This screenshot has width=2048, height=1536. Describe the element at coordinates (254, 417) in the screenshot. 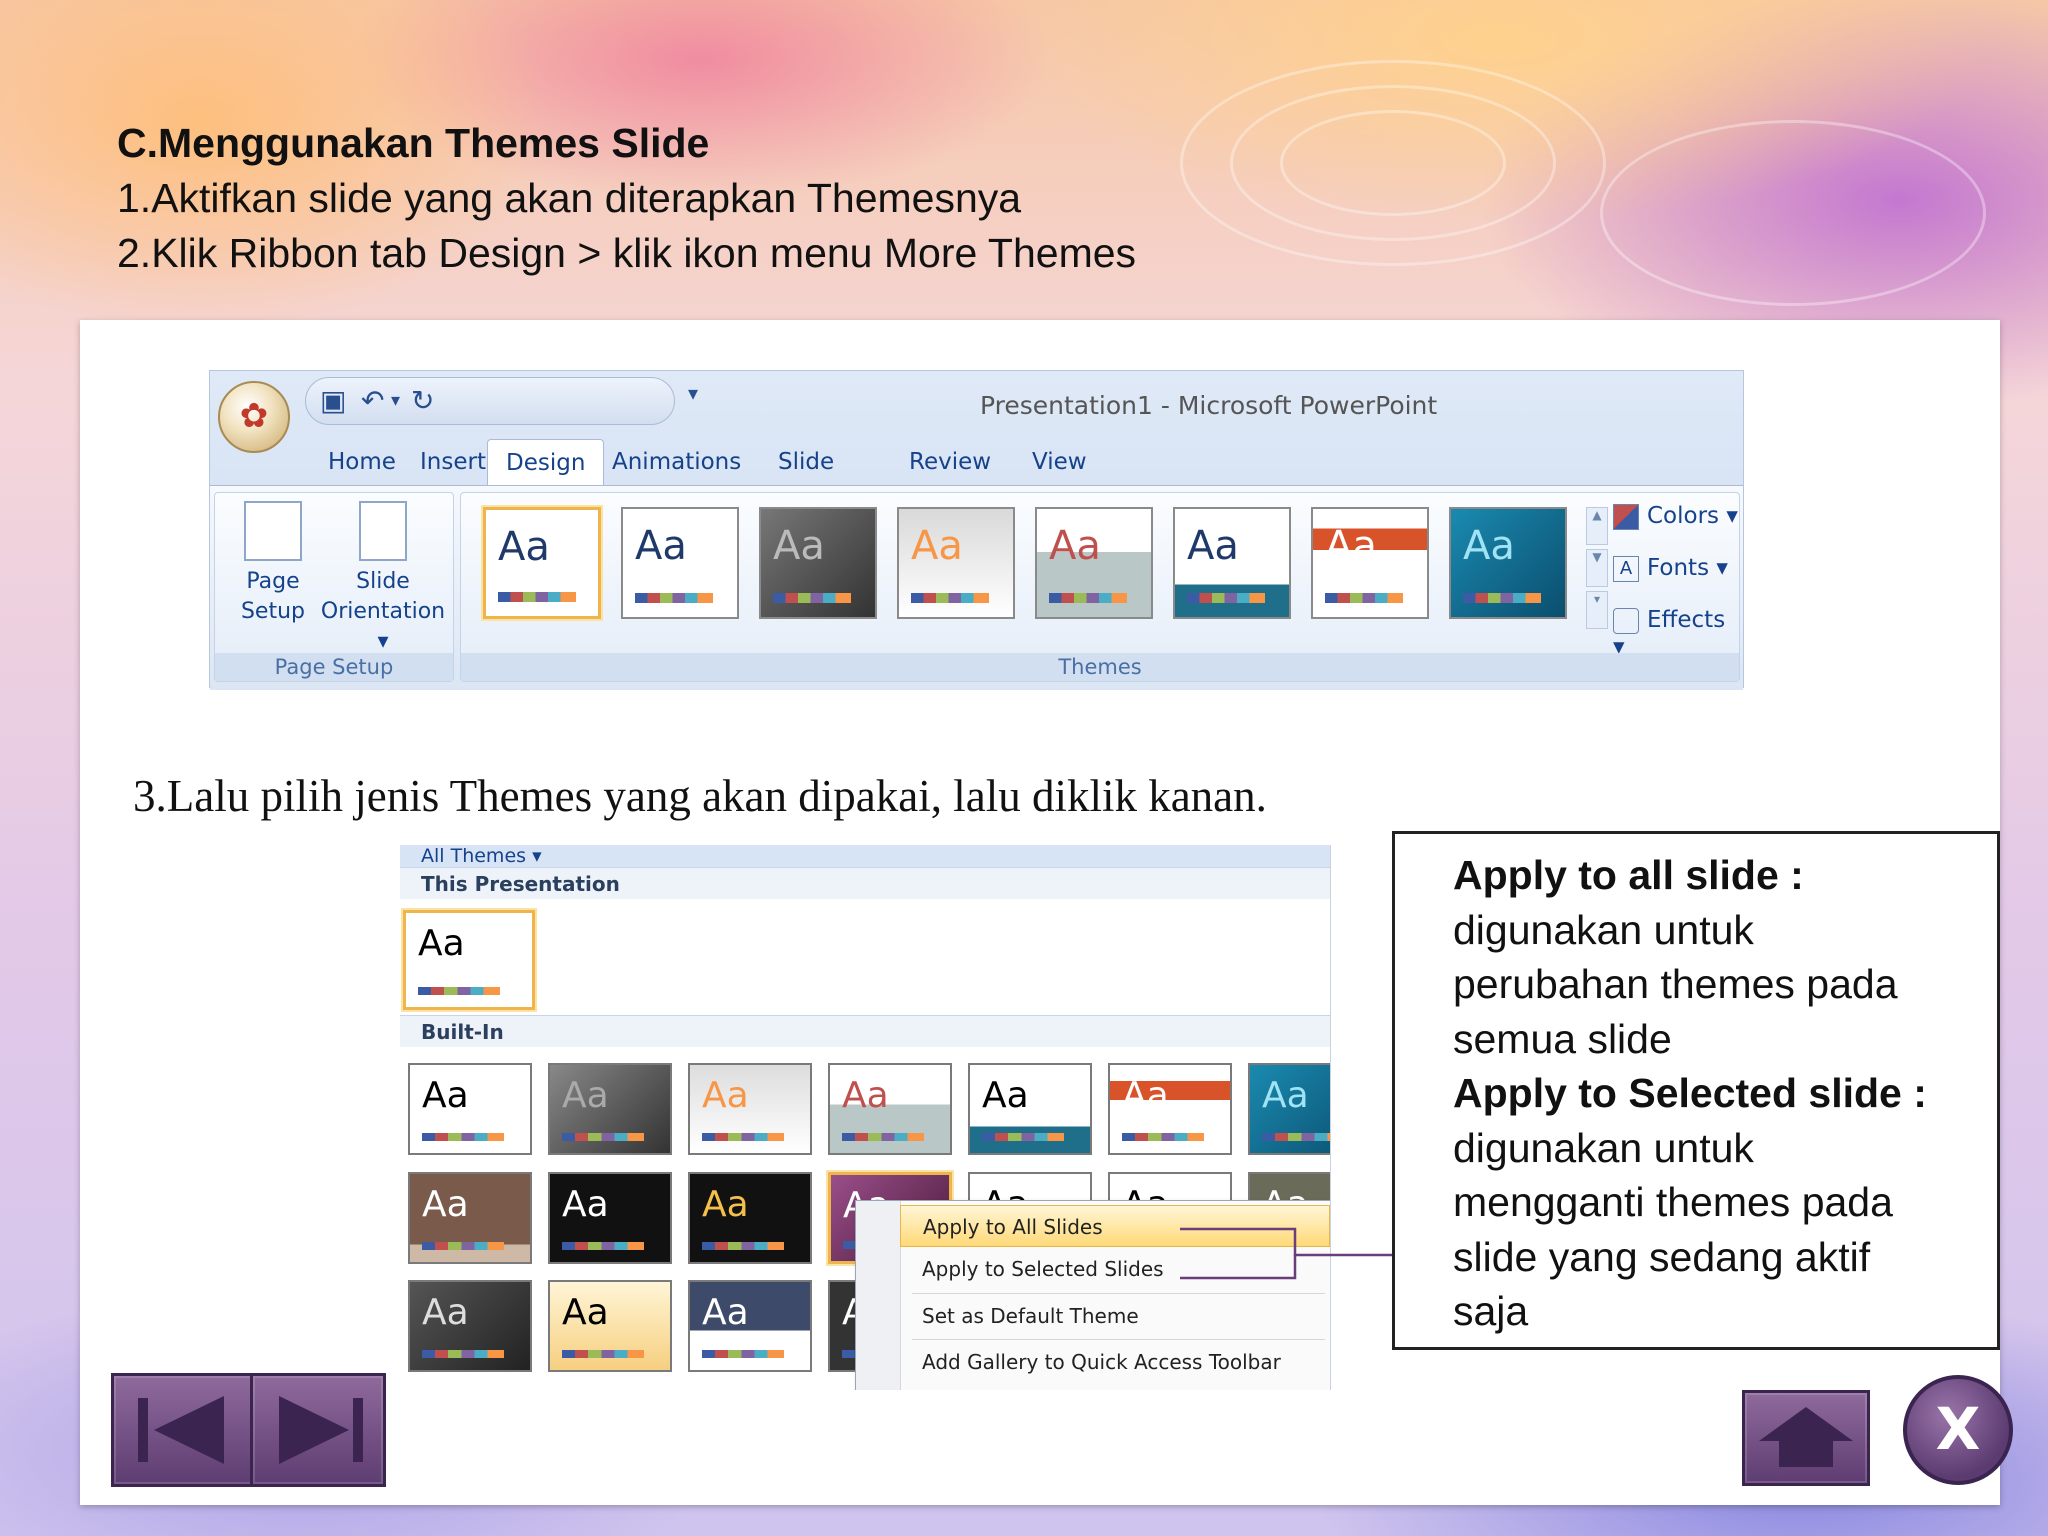

I see `office-button: ✿` at that location.